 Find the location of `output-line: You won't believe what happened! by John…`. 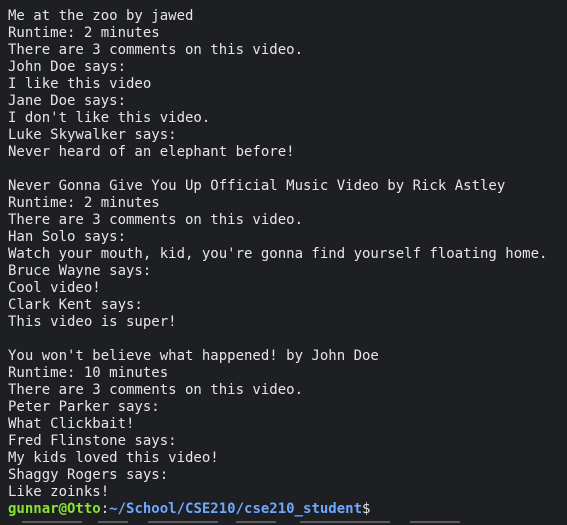

output-line: You won't believe what happened! by John… is located at coordinates (193, 356).